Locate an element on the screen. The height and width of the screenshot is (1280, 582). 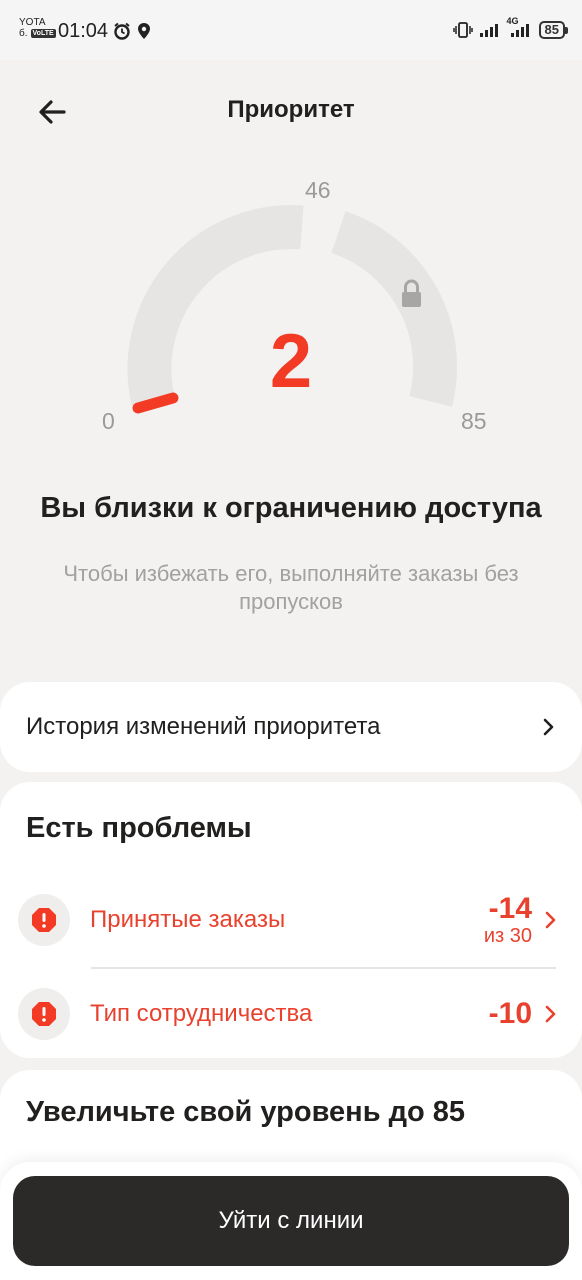
level-title: Увеличьте свой уровень до 85 is located at coordinates (246, 1112).